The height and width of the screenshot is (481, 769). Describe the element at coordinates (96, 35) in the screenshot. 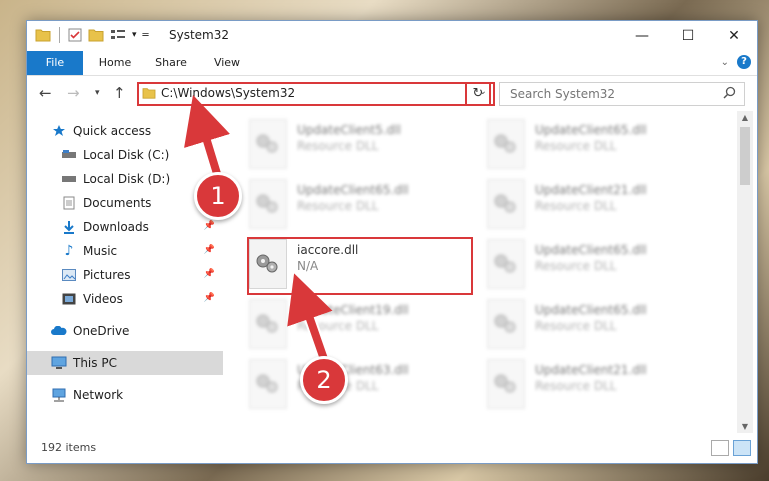

I see `new-folder-icon` at that location.